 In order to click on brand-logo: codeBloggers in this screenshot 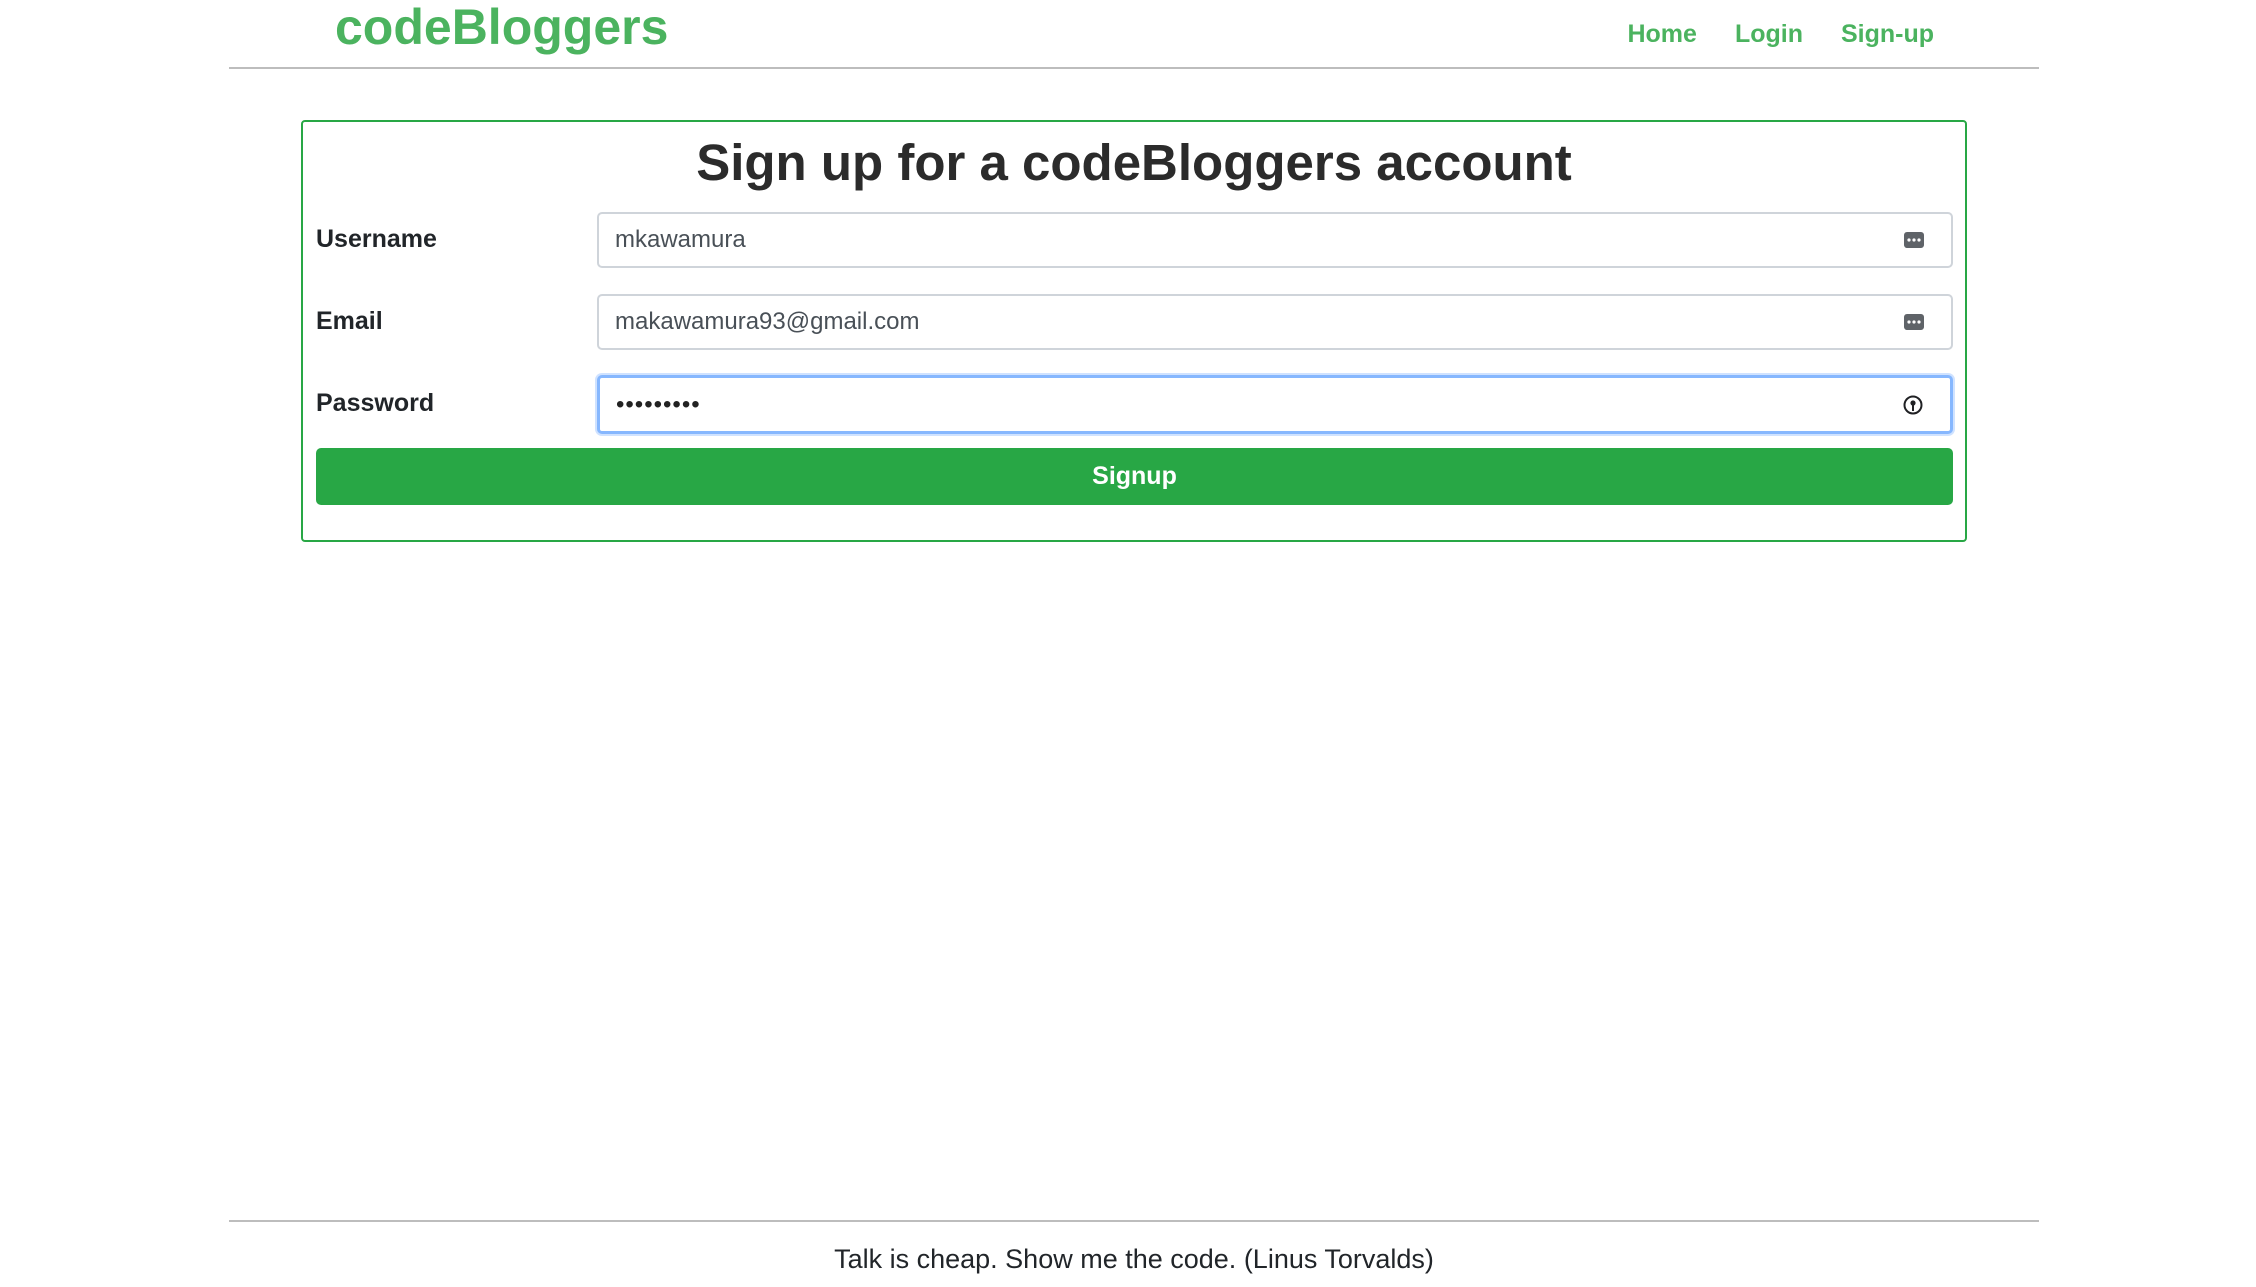, I will do `click(501, 29)`.